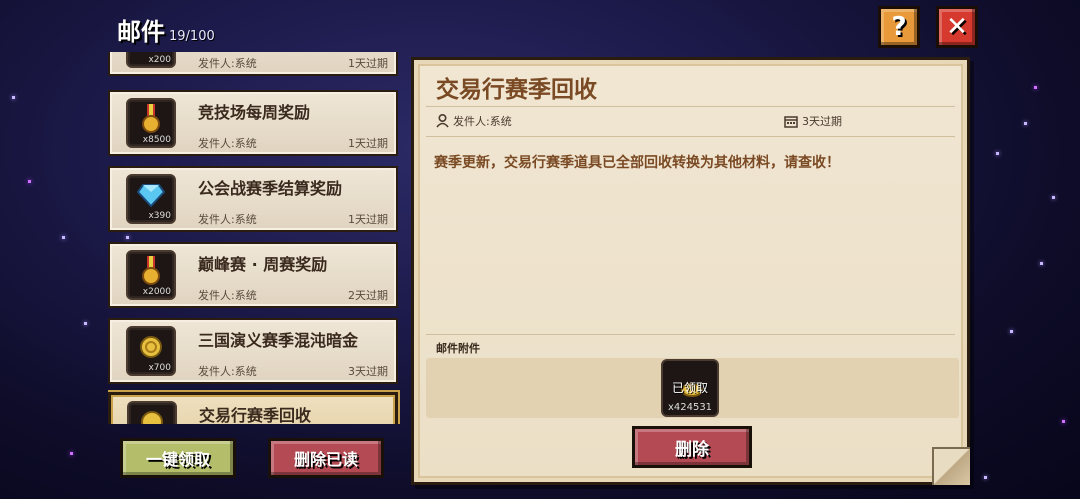 This screenshot has height=499, width=1080. I want to click on claimed-label: 已领取, so click(689, 388).